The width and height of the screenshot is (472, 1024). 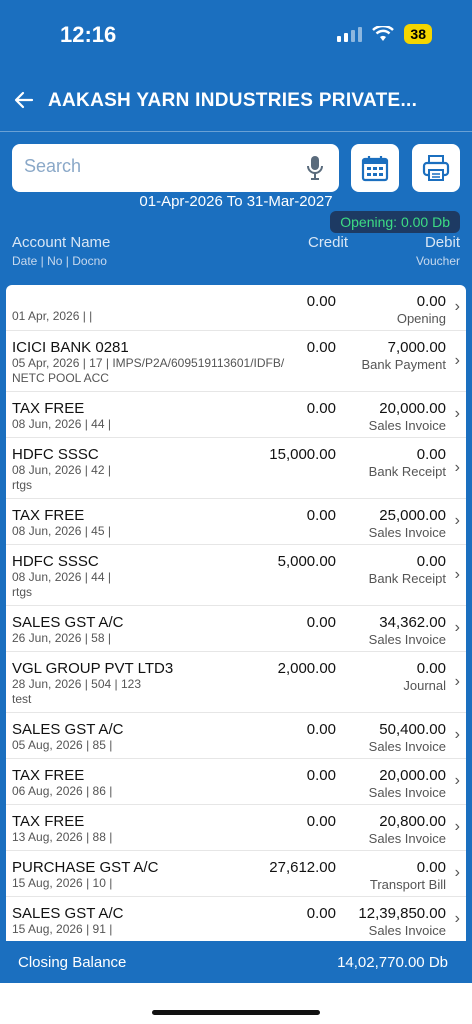 I want to click on row-meta: 26 Jun, 2026 | 58 |, so click(x=61, y=638).